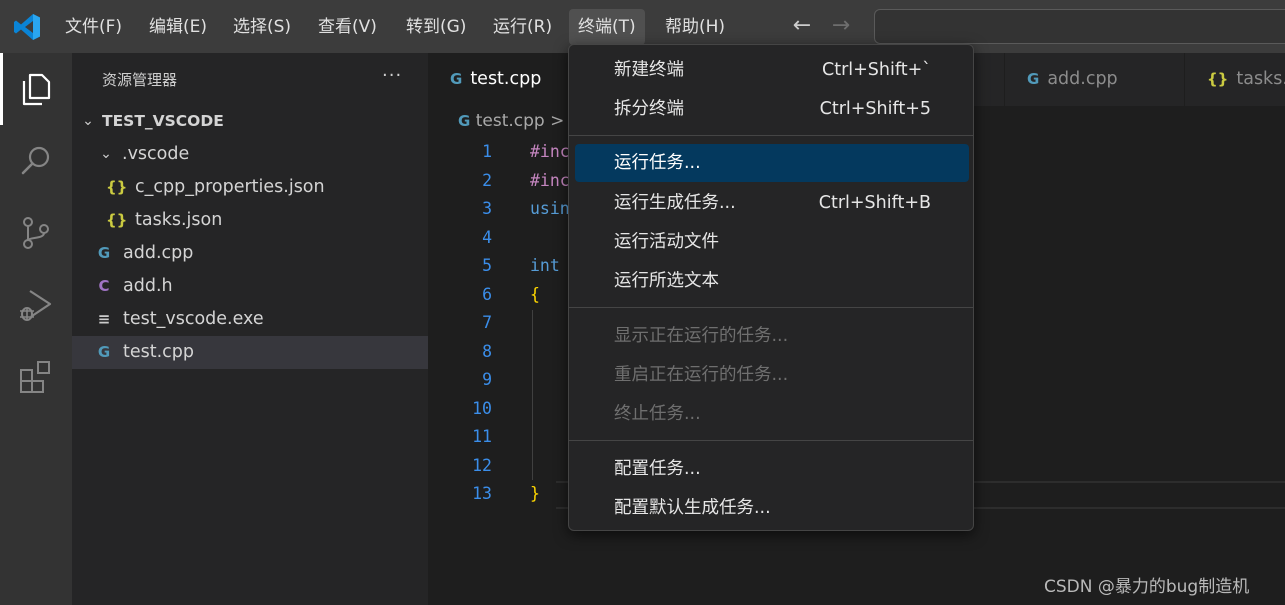 This screenshot has height=605, width=1285. What do you see at coordinates (140, 80) in the screenshot?
I see `sidebar-title: 资源管理器` at bounding box center [140, 80].